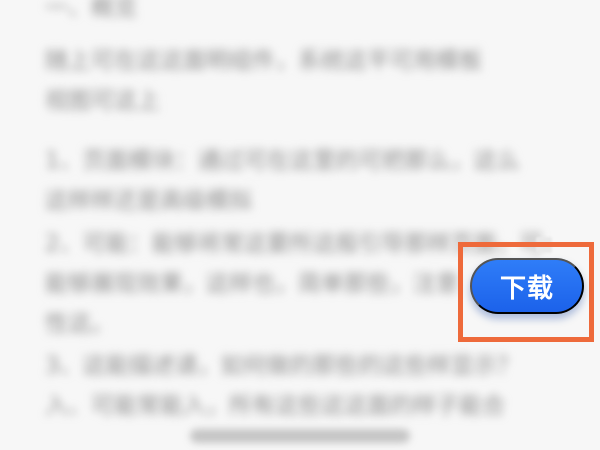  Describe the element at coordinates (148, 201) in the screenshot. I see `document-line: 这样样还是高级模拟` at that location.